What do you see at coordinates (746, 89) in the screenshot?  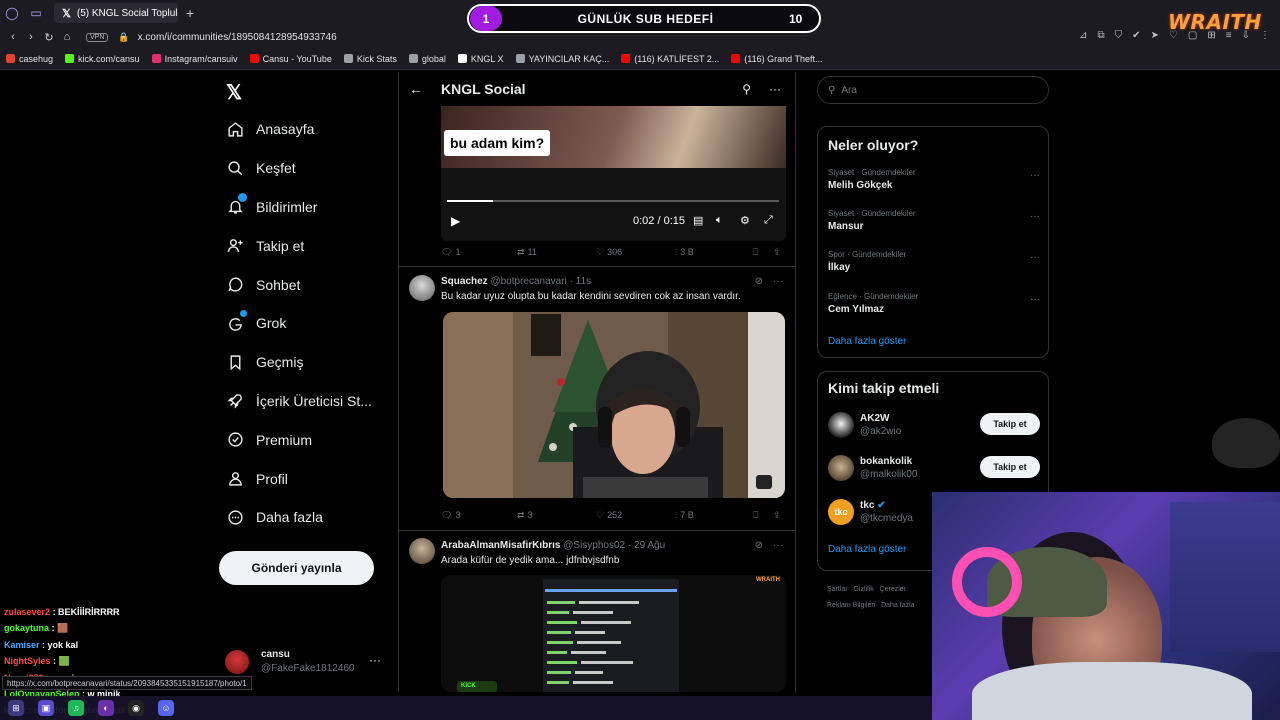 I see `search-icon: ⚲` at bounding box center [746, 89].